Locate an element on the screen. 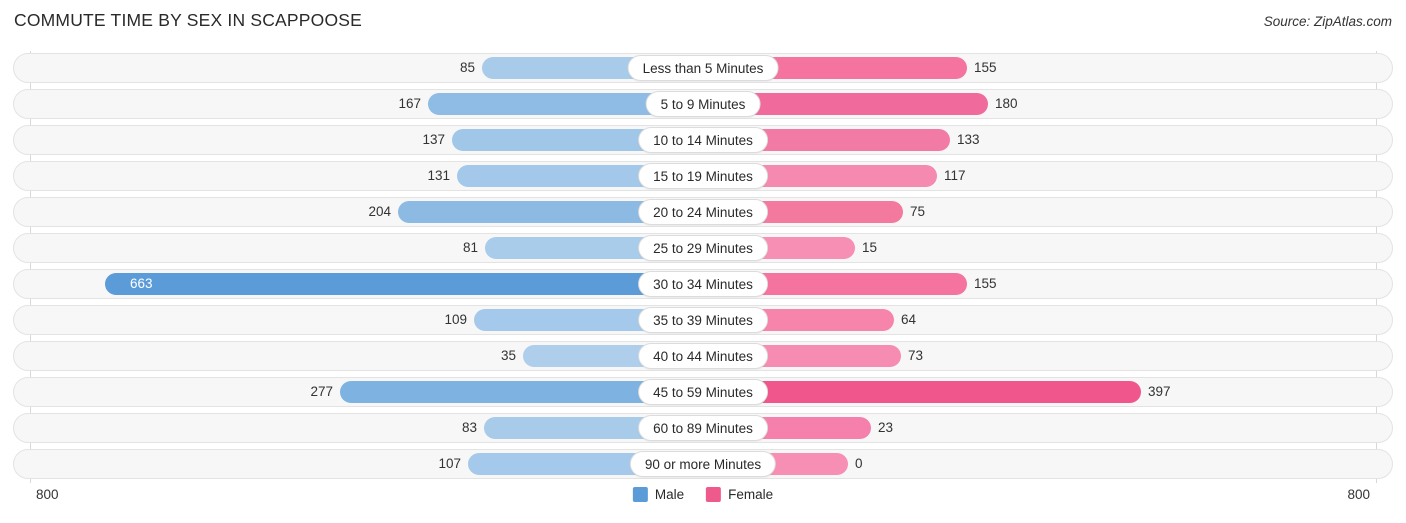  chart-row: 167 180 5 to 9 Minutes is located at coordinates (703, 104).